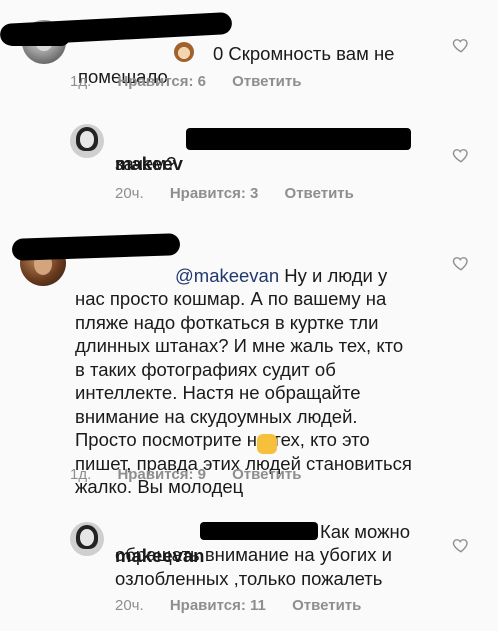 This screenshot has width=498, height=631. Describe the element at coordinates (184, 52) in the screenshot. I see `see-no-evil-monkey-icon` at that location.